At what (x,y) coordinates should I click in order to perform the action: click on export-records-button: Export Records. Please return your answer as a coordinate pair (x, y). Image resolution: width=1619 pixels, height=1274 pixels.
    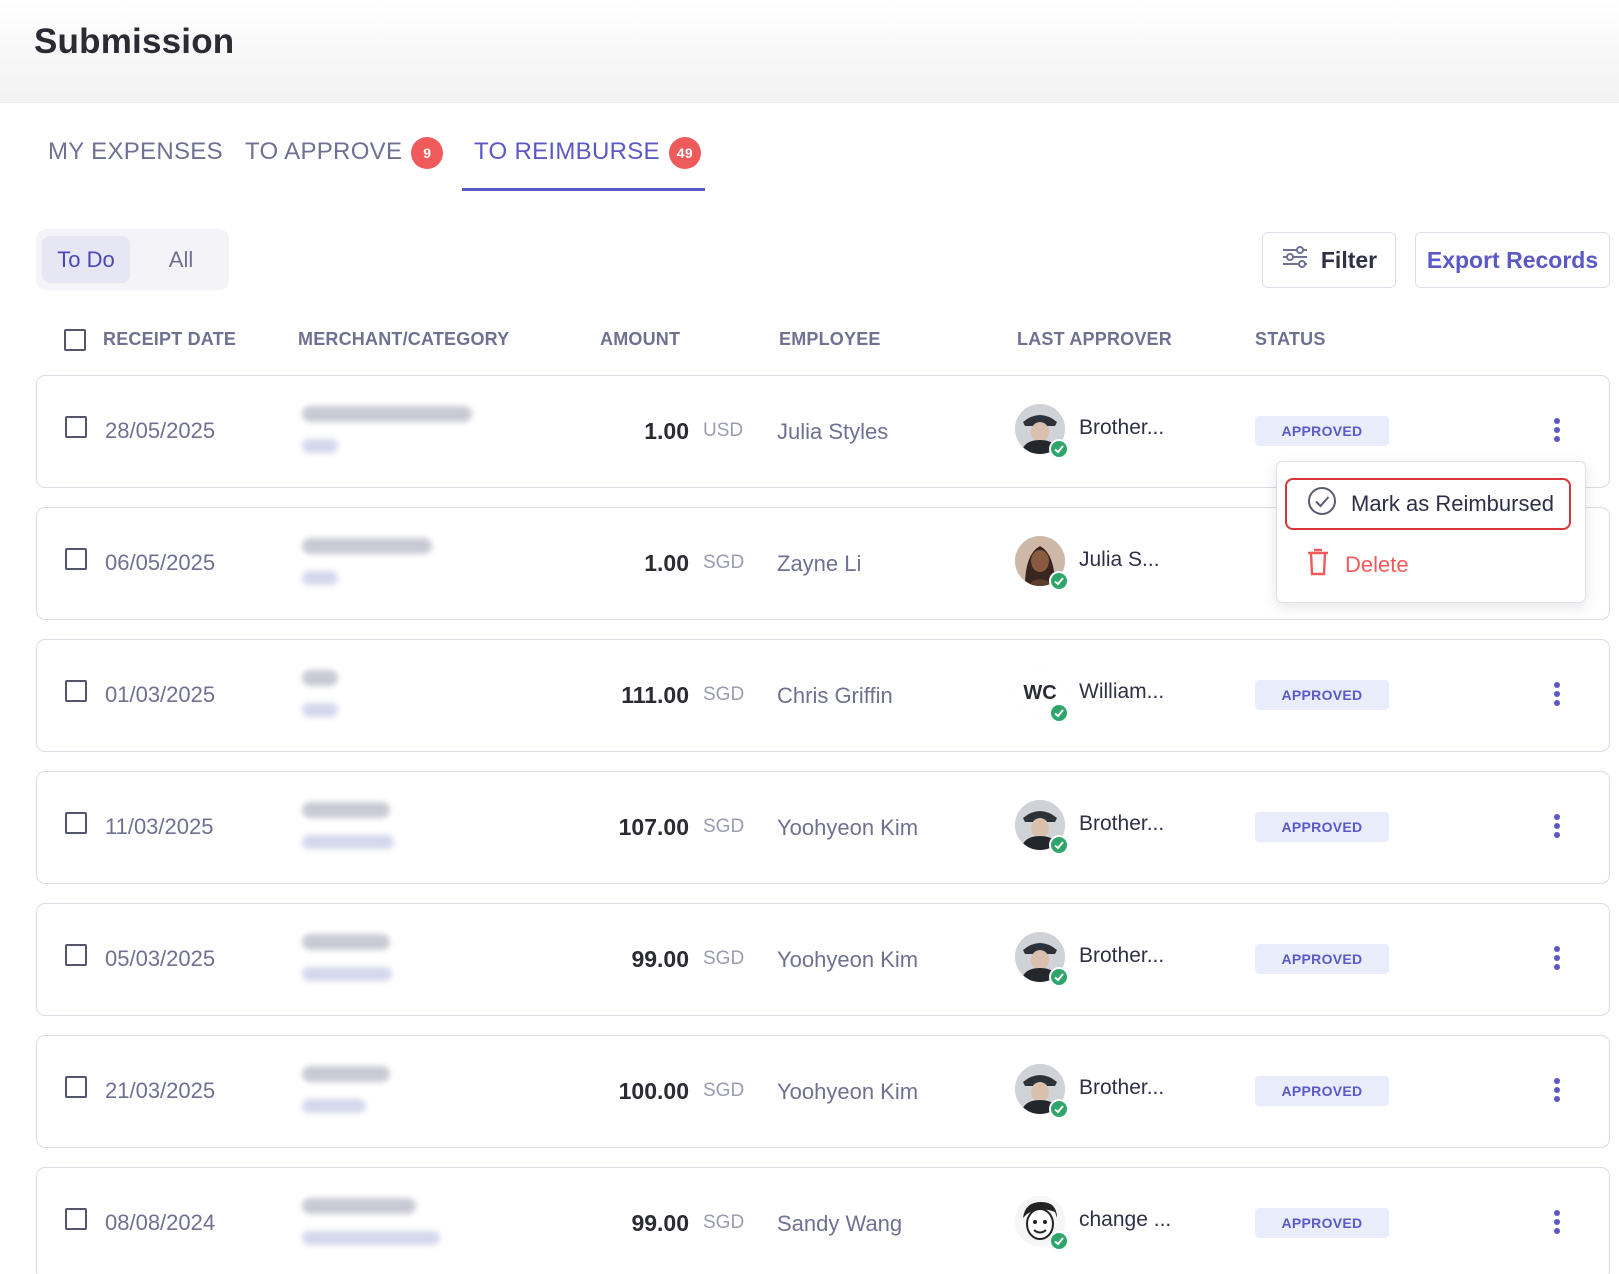
    Looking at the image, I should click on (1512, 260).